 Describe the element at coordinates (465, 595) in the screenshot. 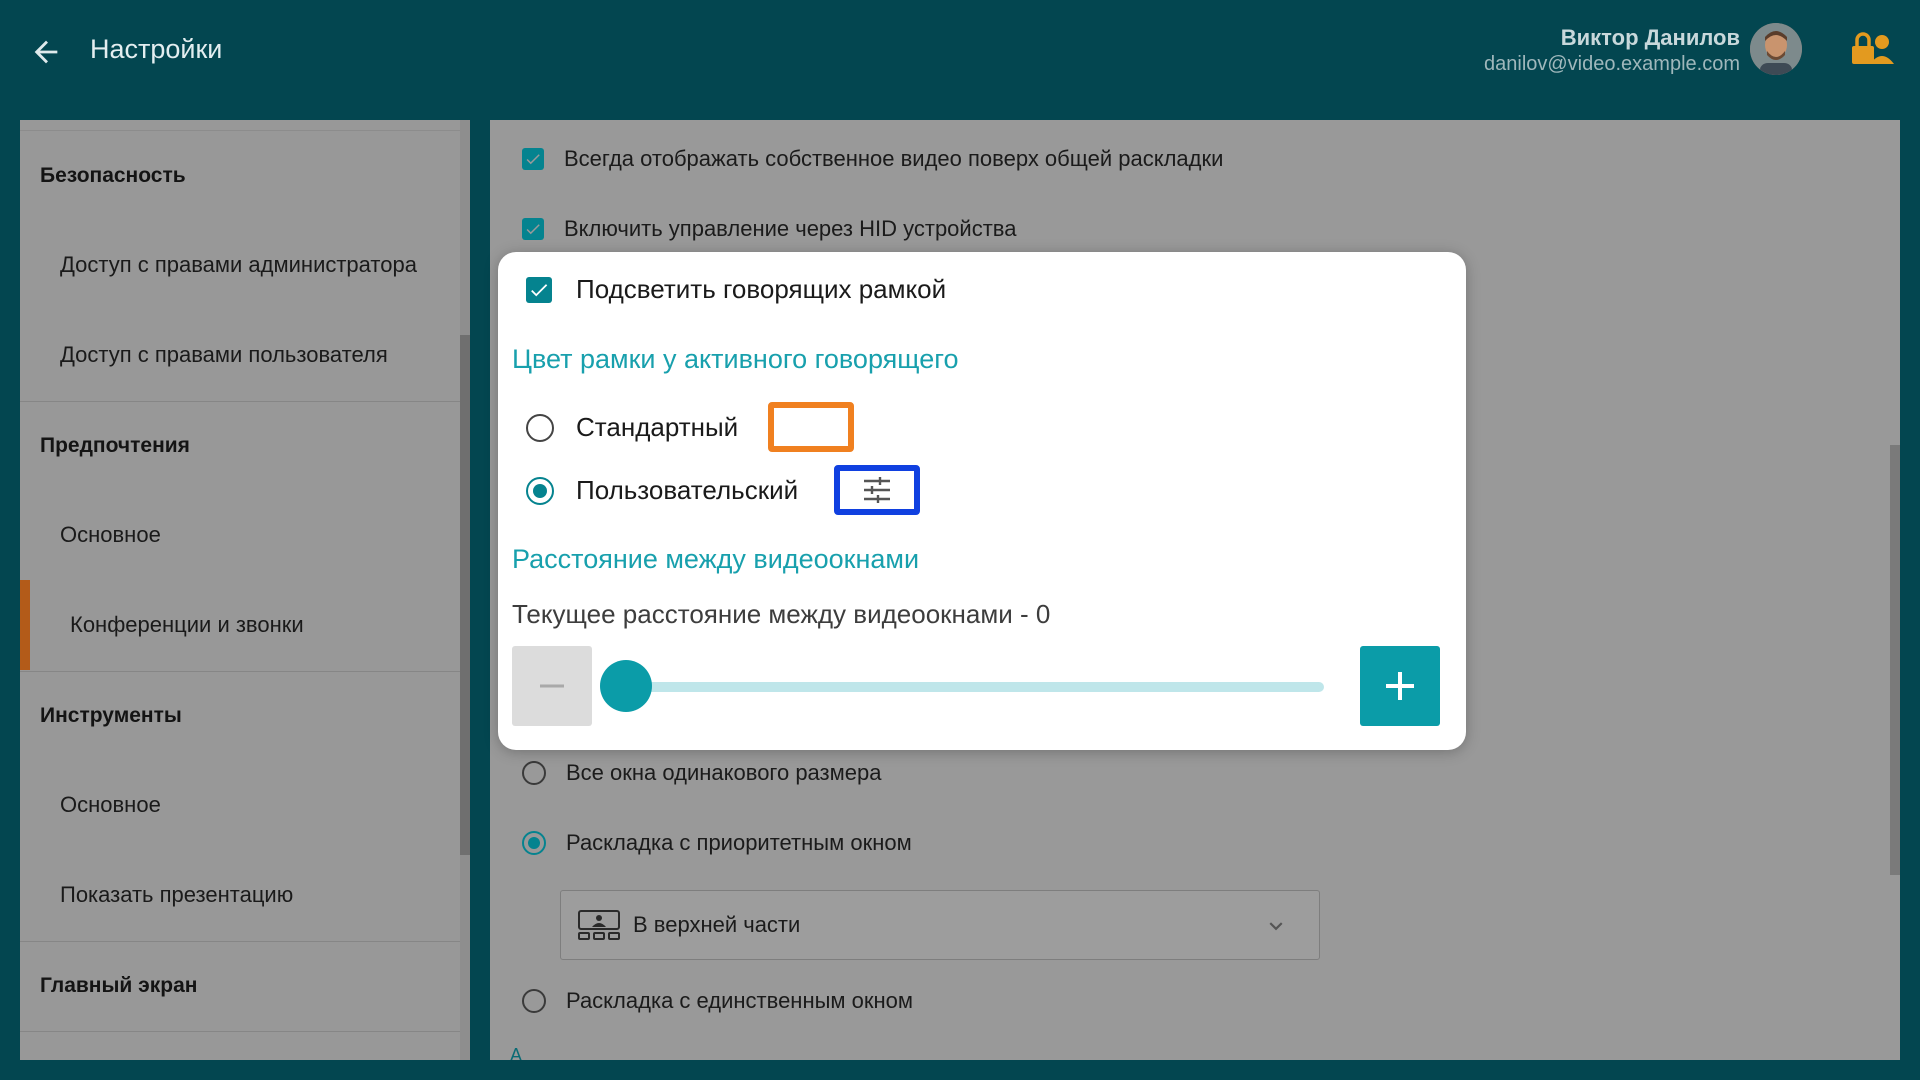

I see `sidebar-scrollbar-thumb` at that location.